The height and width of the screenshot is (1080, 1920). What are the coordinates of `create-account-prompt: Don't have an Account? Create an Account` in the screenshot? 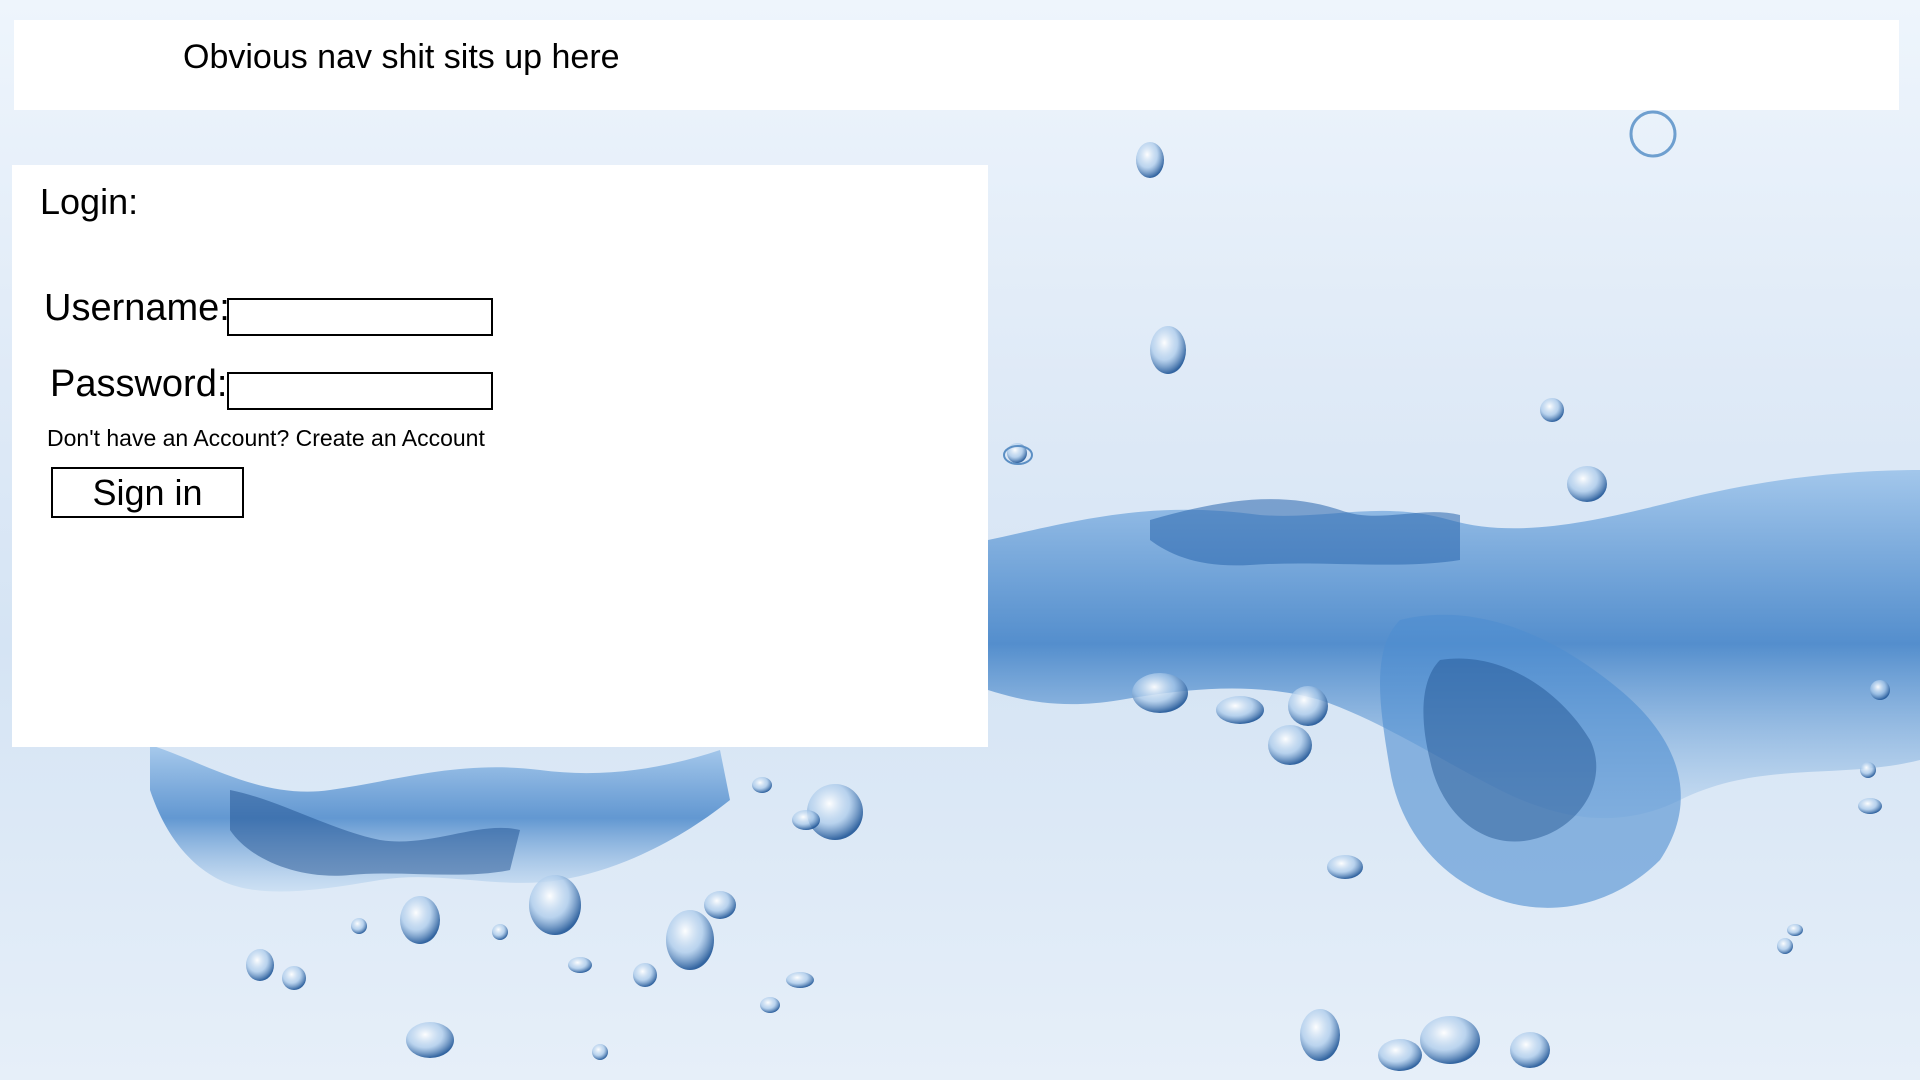 It's located at (266, 438).